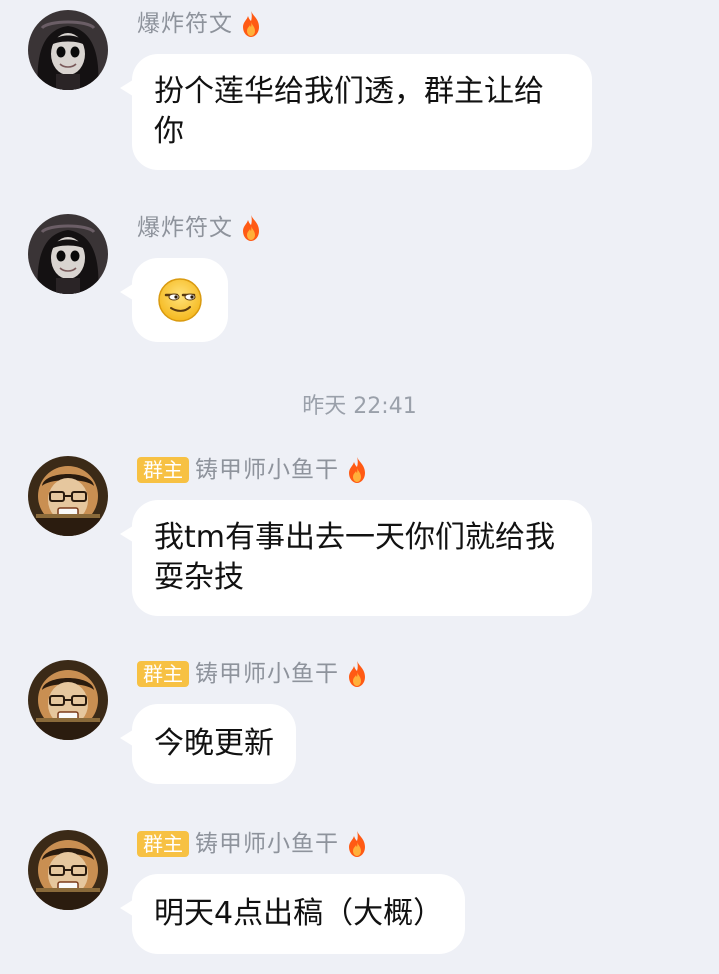  I want to click on message-text: 明天4点出稿（大概）, so click(299, 913).